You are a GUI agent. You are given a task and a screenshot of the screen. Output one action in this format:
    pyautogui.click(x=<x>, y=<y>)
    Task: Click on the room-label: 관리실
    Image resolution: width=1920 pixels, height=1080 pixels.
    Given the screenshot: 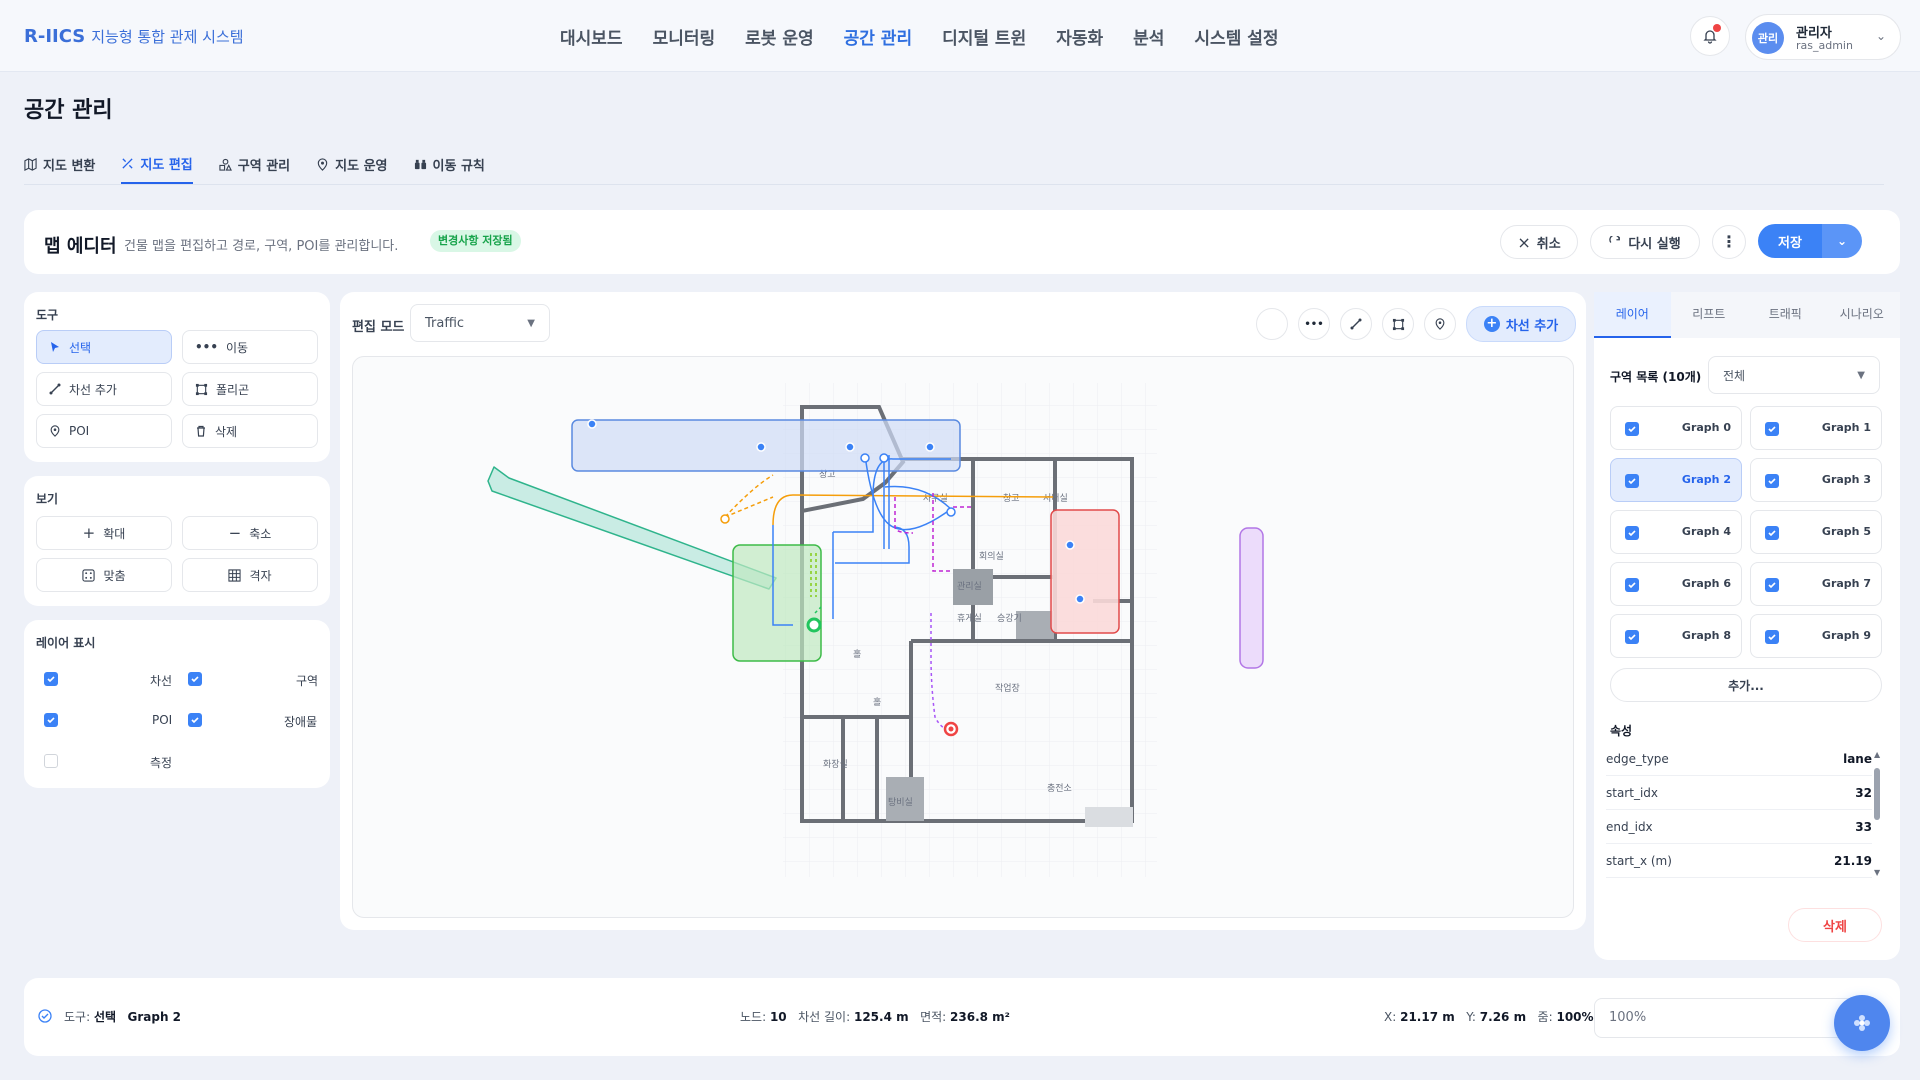 What is the action you would take?
    pyautogui.click(x=969, y=586)
    